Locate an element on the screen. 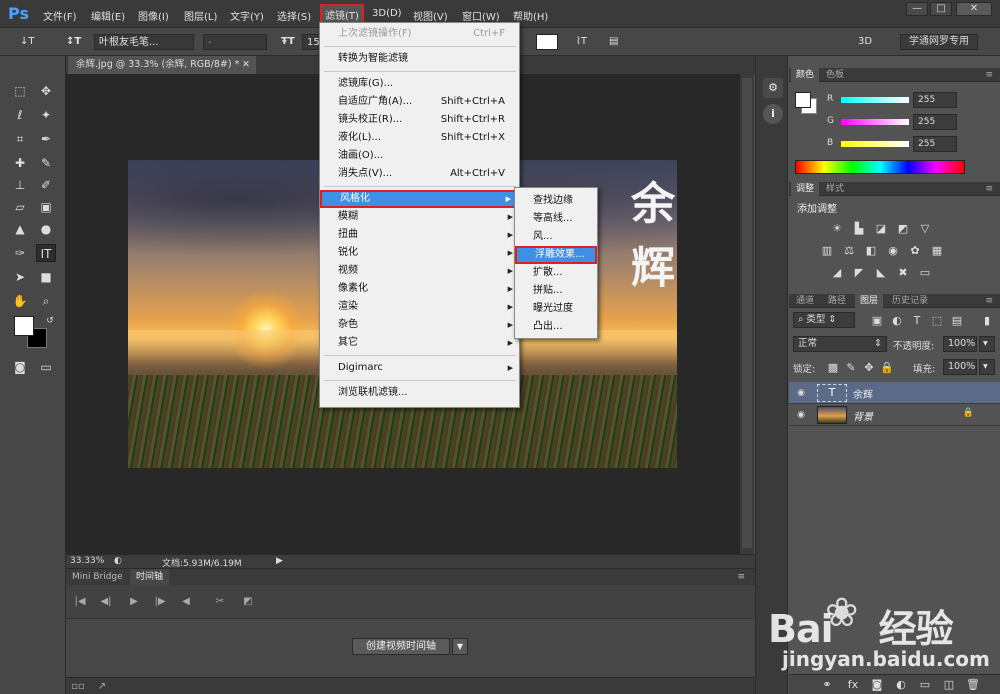 This screenshot has width=1000, height=694. delete-layer-icon: 🗑 is located at coordinates (973, 685).